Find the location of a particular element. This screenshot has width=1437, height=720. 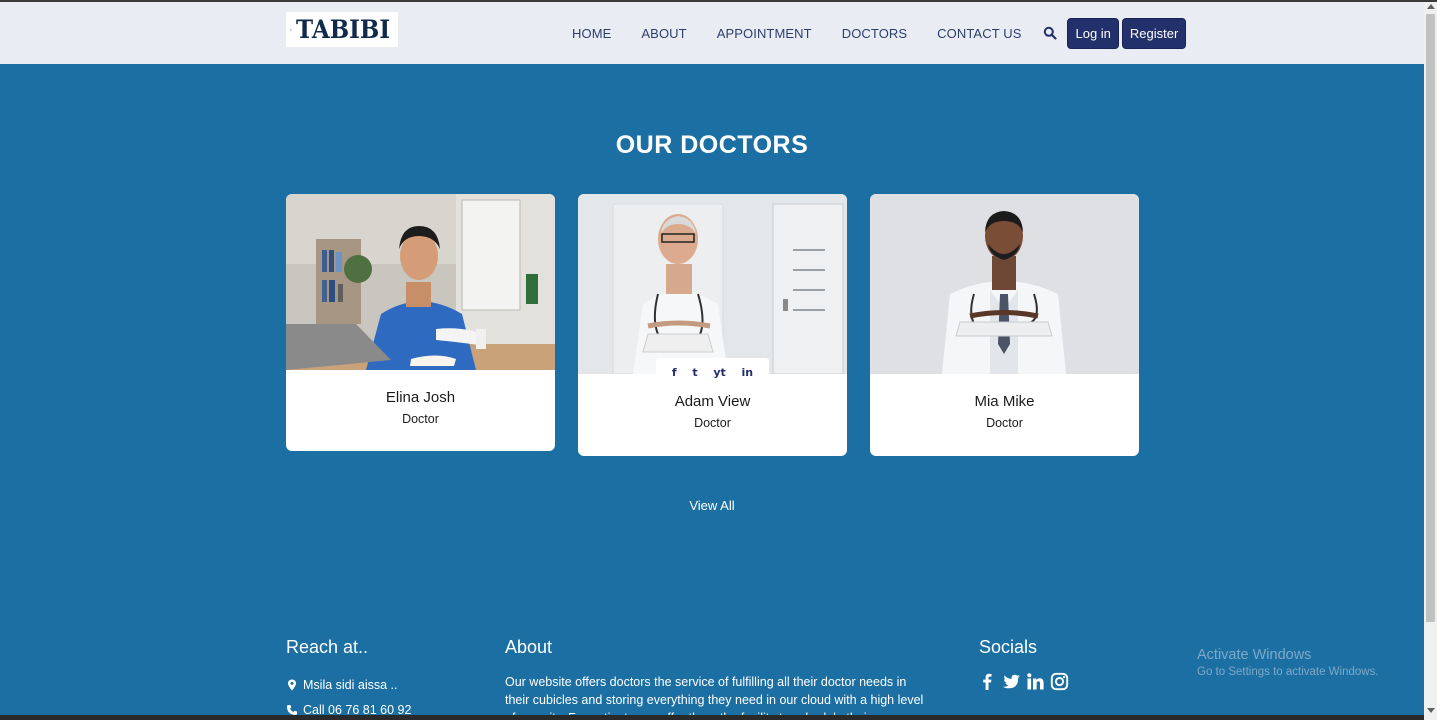

view-all-link: View All is located at coordinates (712, 505).